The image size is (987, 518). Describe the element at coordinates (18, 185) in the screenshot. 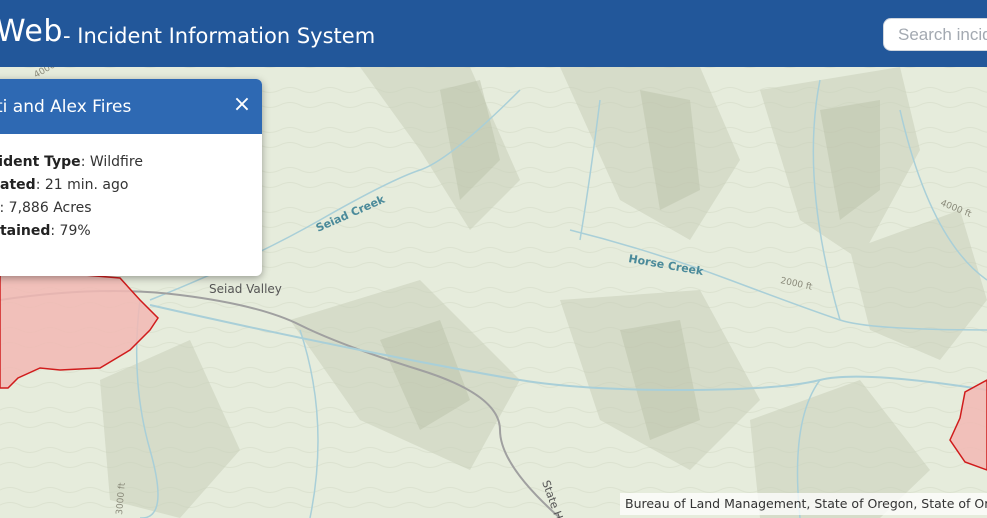

I see `detail-label: dated` at that location.